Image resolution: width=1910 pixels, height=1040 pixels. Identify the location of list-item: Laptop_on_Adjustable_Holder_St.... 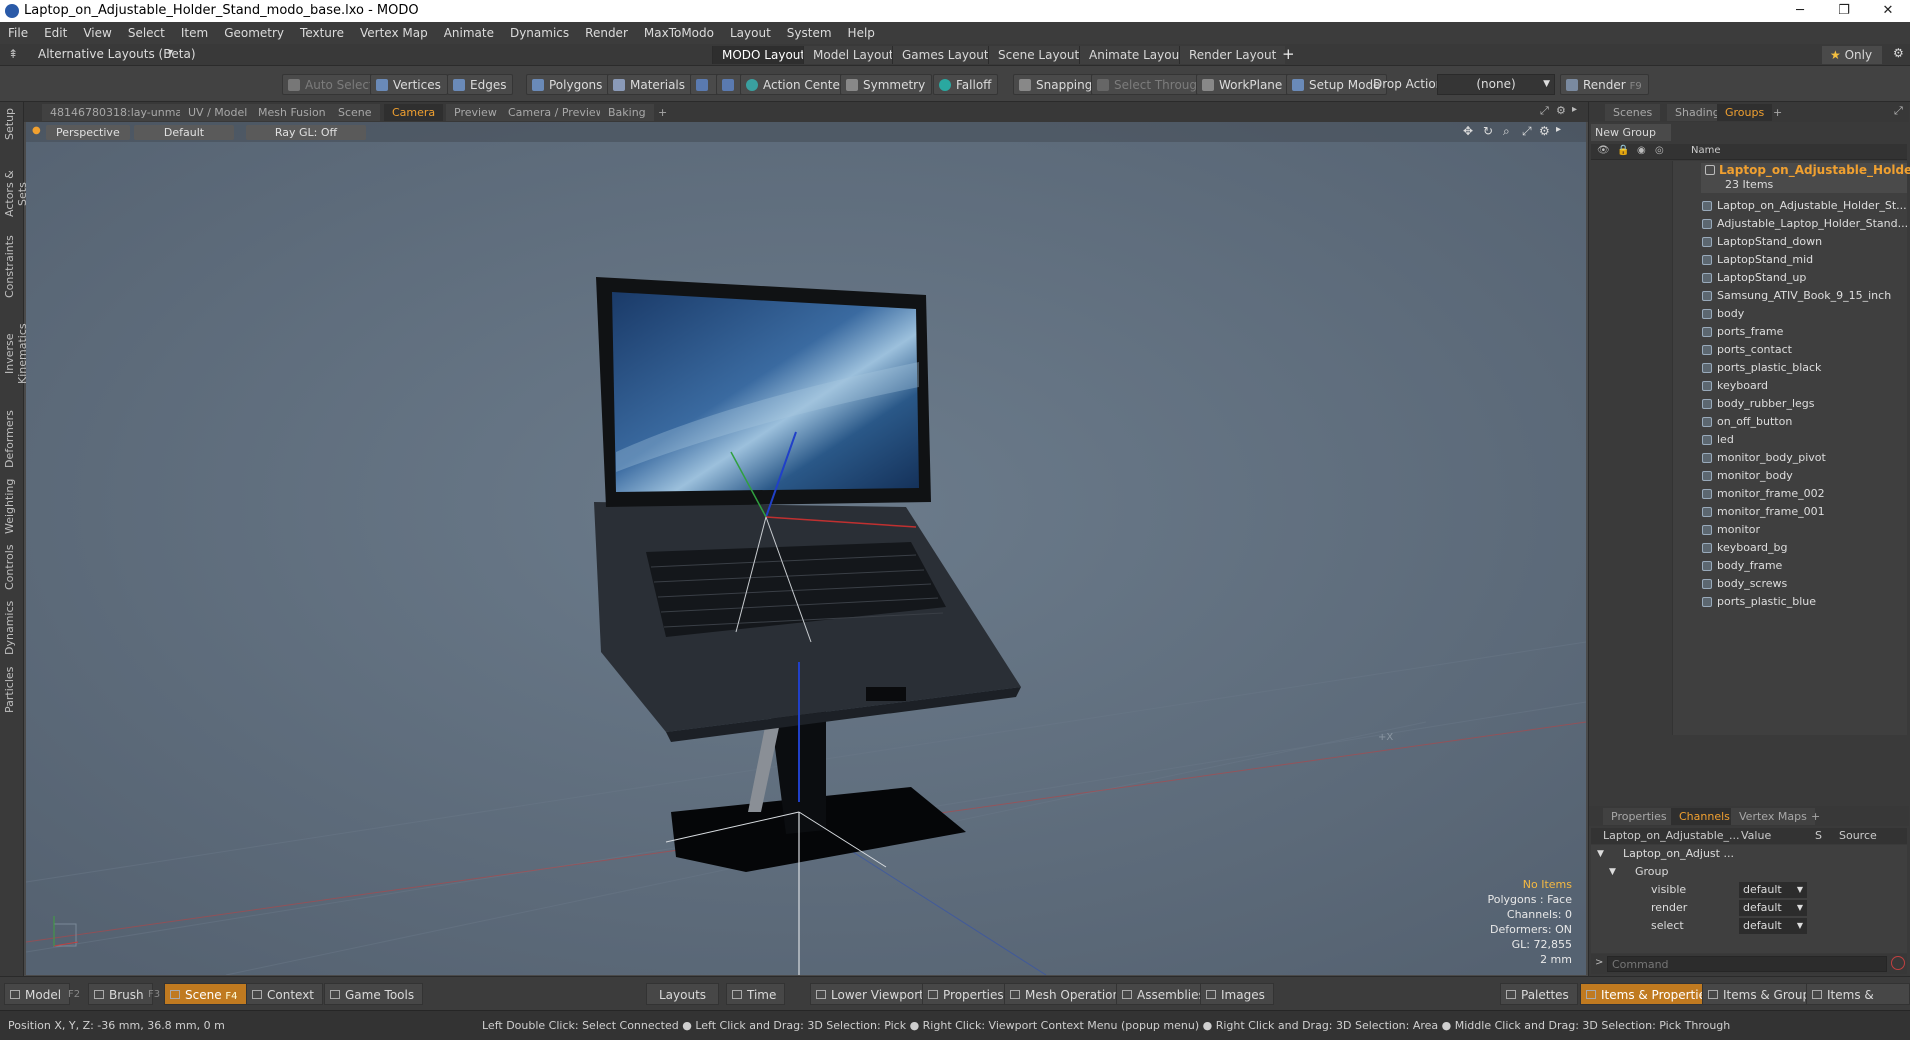
(1750, 206).